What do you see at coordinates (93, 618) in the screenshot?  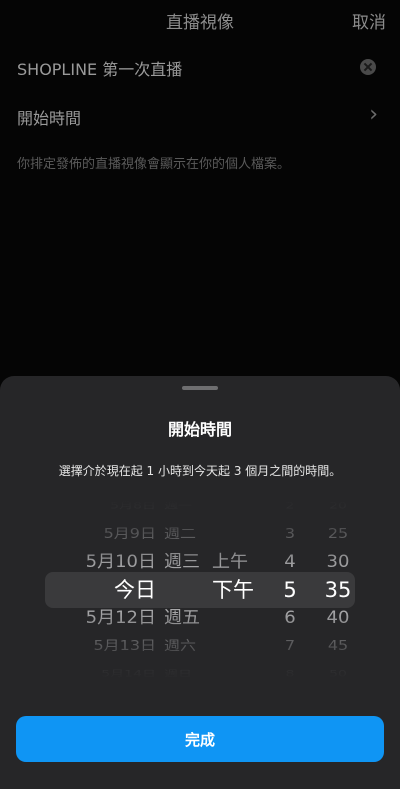 I see `picker-date-item: 5月12日` at bounding box center [93, 618].